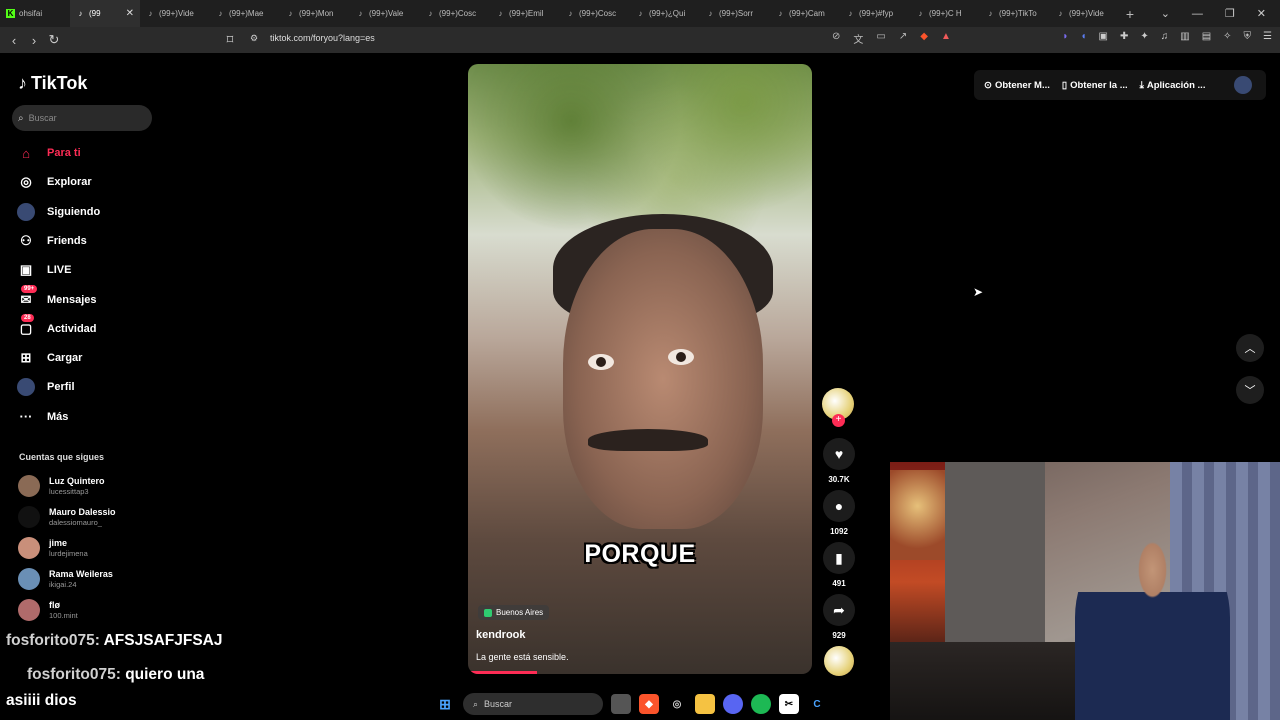 This screenshot has width=1280, height=720. What do you see at coordinates (61, 486) in the screenshot?
I see `following-account: Luz Quintero lucessittap3` at bounding box center [61, 486].